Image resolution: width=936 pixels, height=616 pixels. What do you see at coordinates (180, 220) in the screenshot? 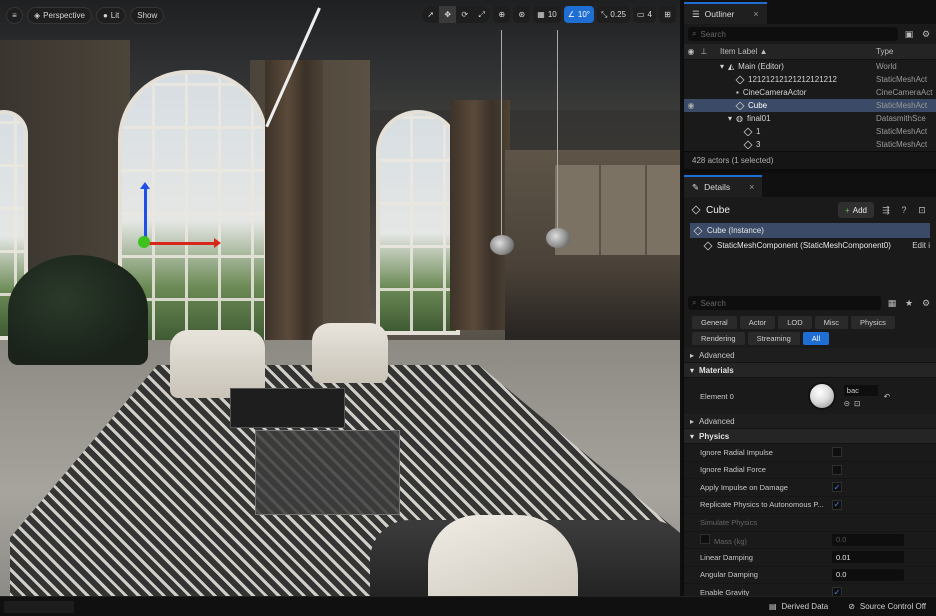
I see `transform-gizmo` at bounding box center [180, 220].